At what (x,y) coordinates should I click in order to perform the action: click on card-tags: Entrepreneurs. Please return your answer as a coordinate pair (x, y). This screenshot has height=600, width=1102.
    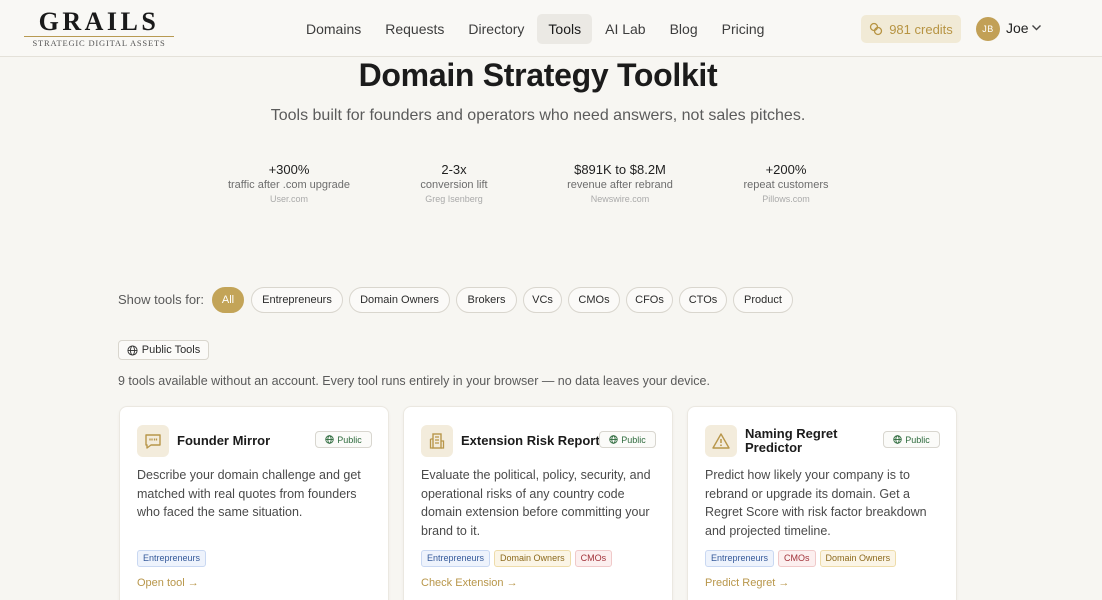
    Looking at the image, I should click on (173, 558).